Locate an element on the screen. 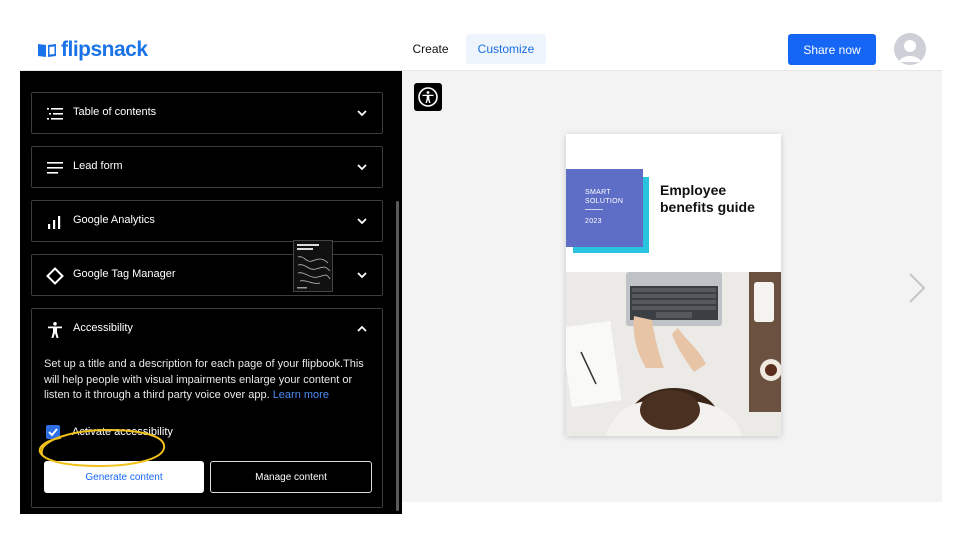 The image size is (960, 542). chevron-up-icon is located at coordinates (362, 329).